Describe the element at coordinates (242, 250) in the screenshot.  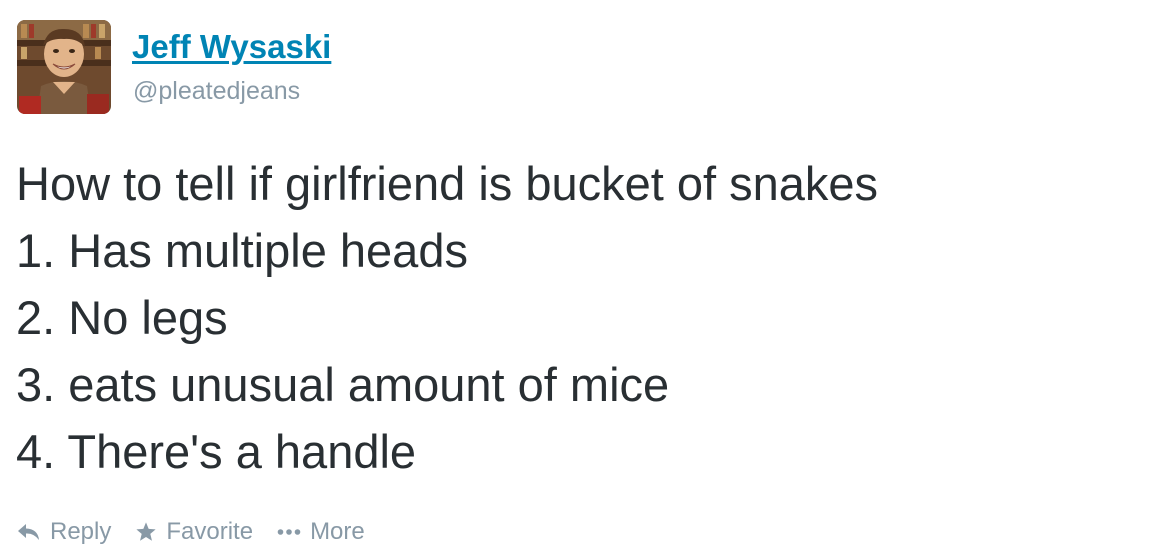
I see `tweet-text-line: 1. Has multiple heads` at that location.